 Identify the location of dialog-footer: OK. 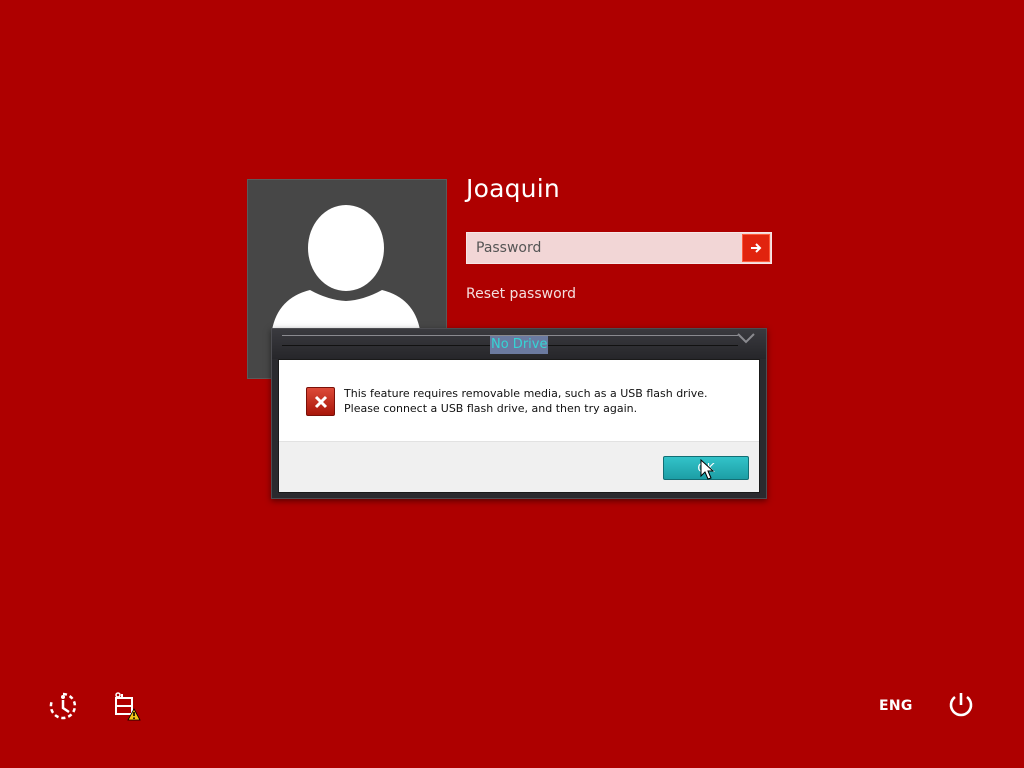
(519, 466).